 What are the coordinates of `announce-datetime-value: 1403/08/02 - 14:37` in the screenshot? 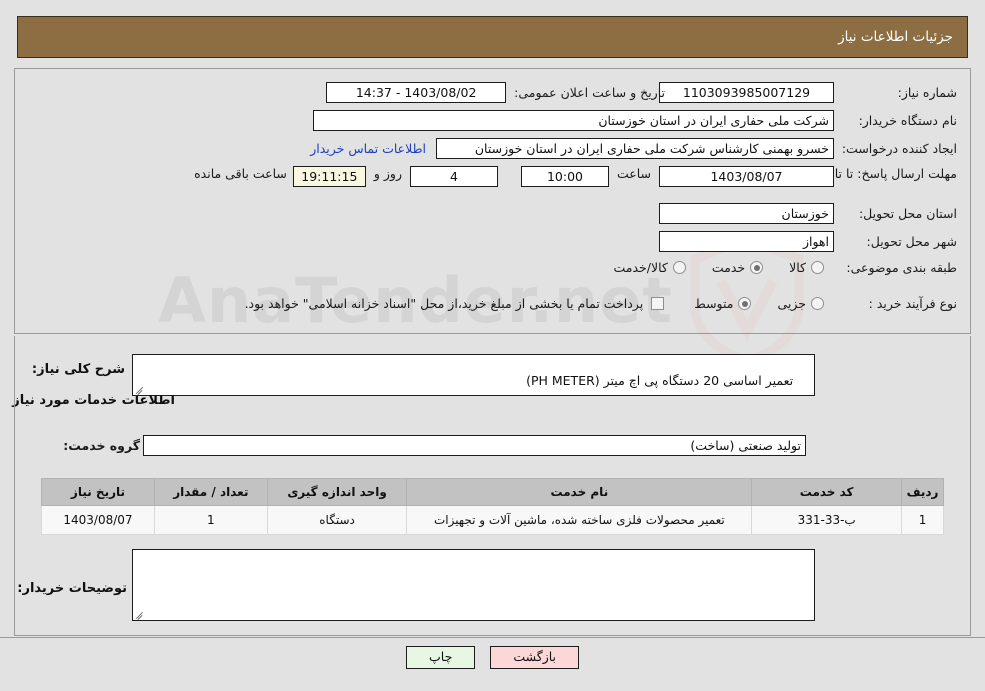 It's located at (416, 92).